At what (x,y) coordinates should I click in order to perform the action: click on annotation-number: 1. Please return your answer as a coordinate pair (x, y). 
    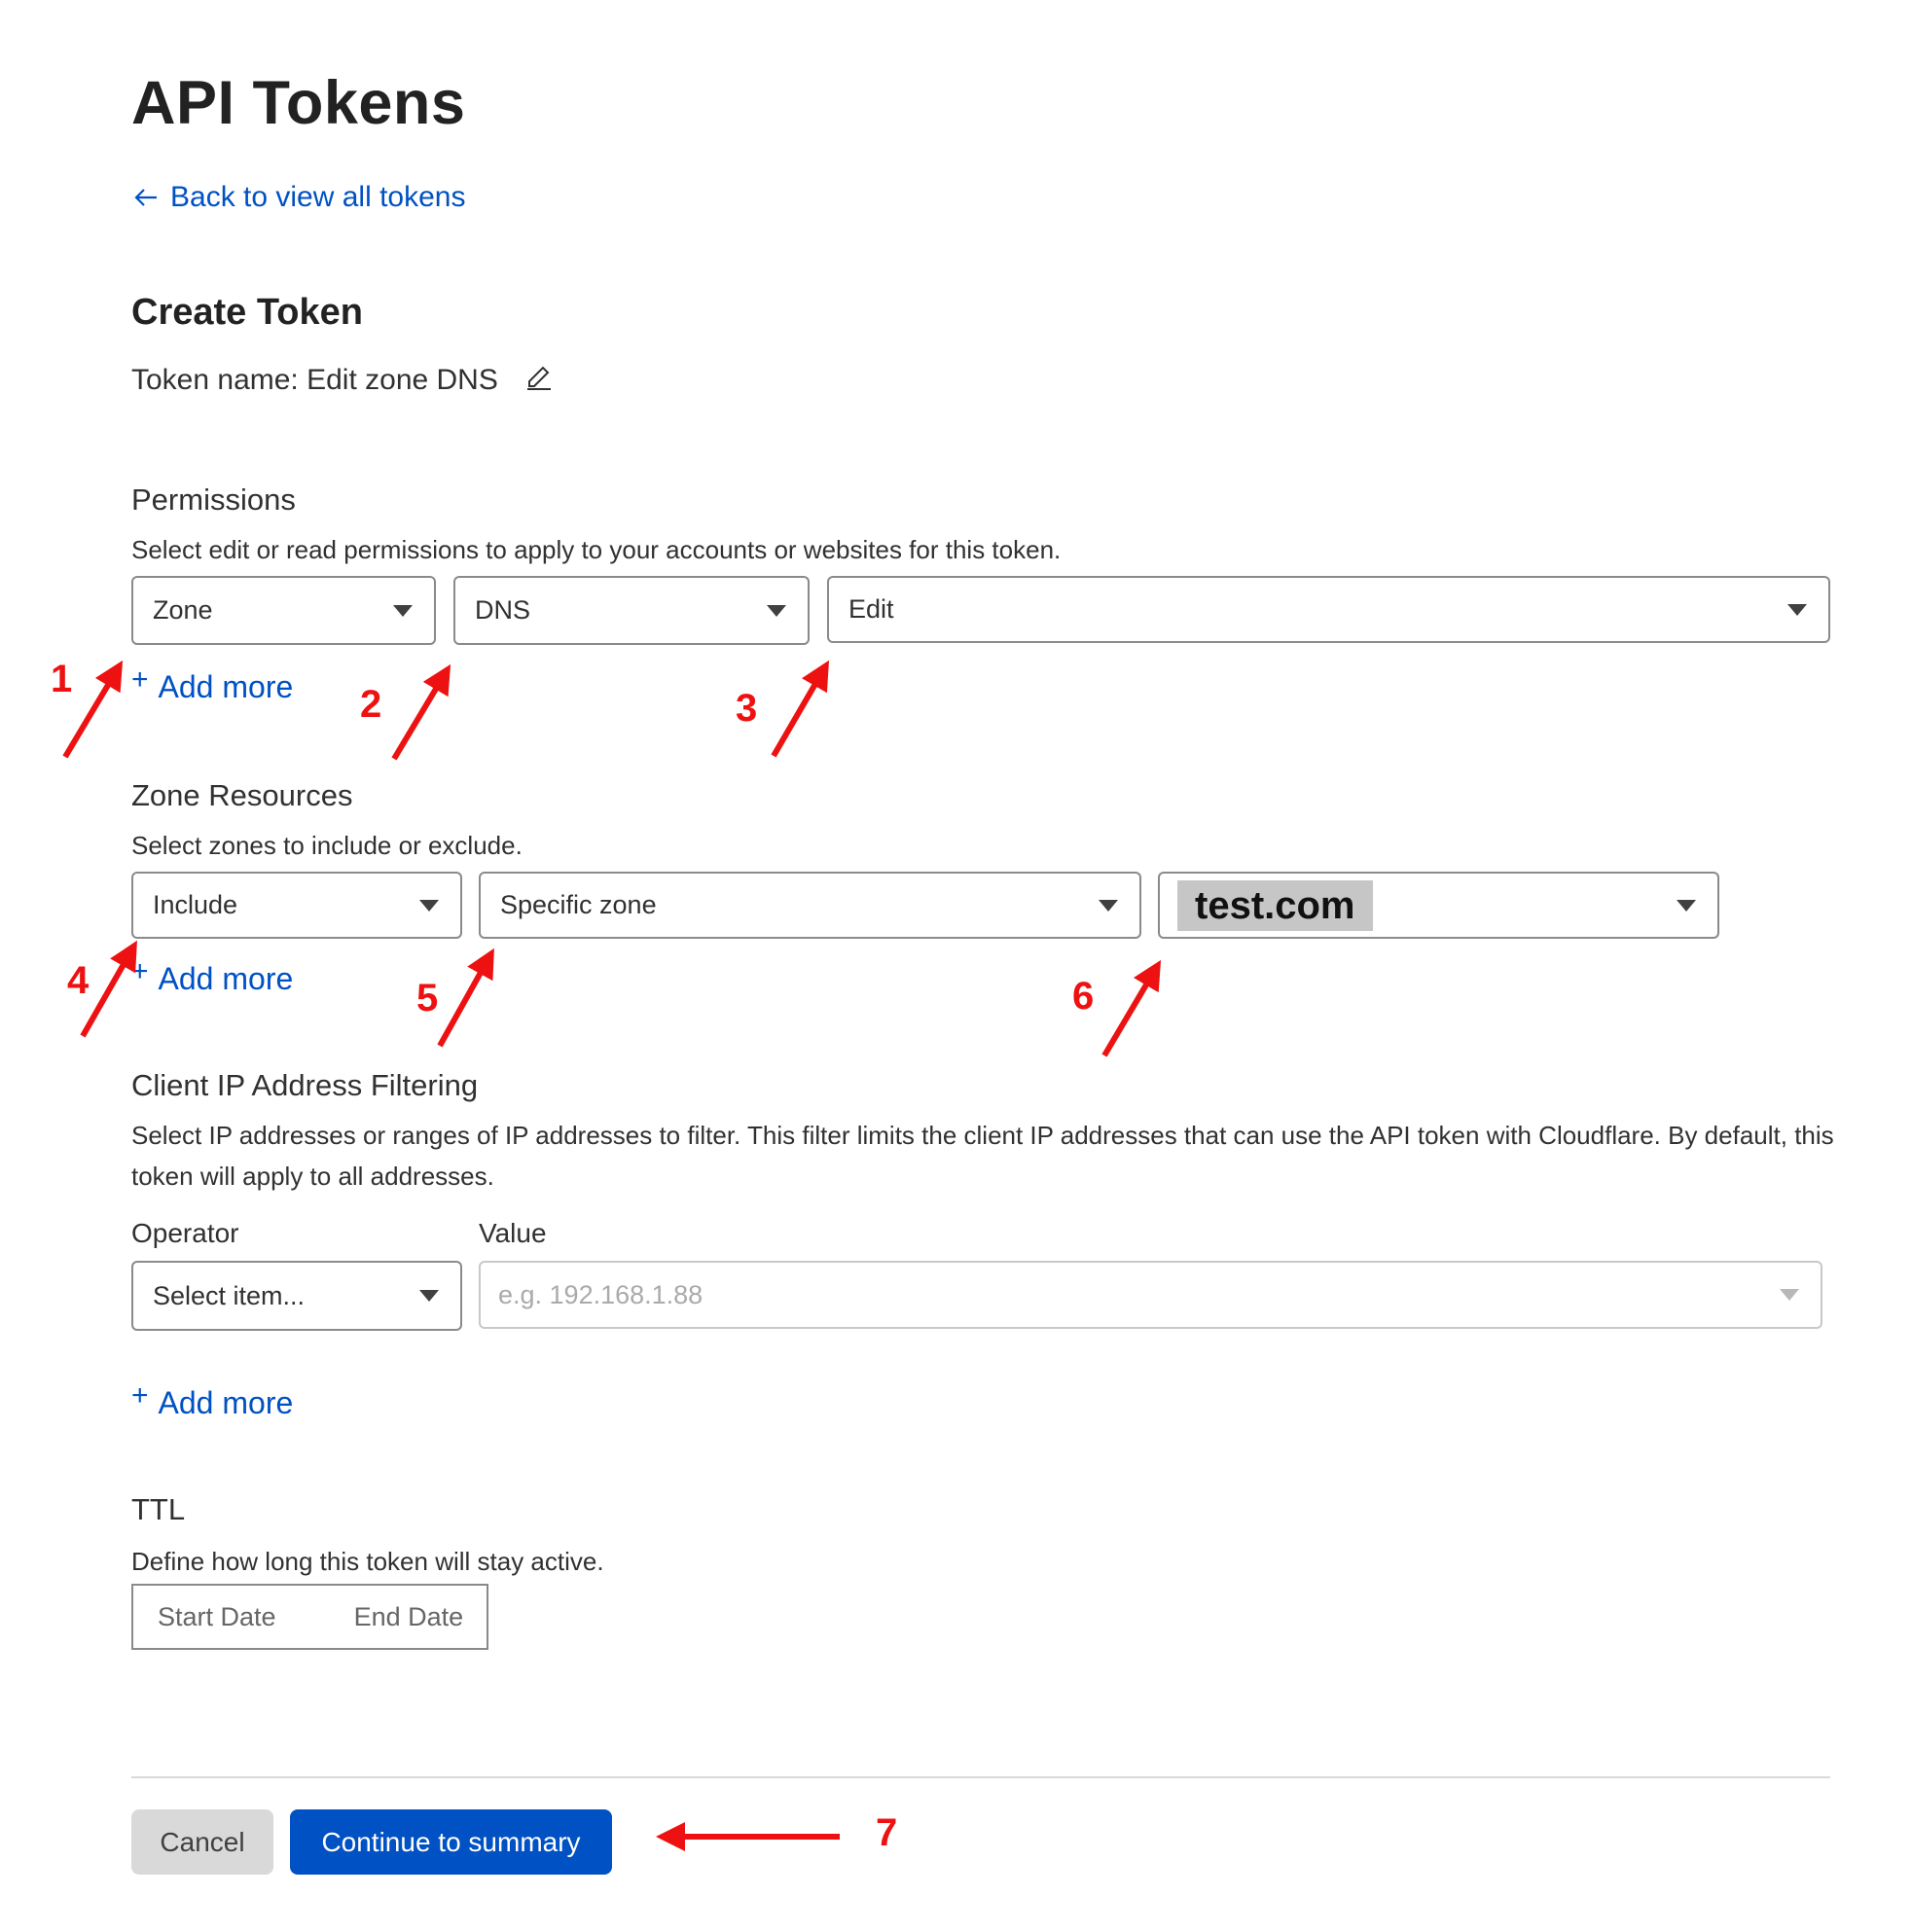
    Looking at the image, I should click on (62, 679).